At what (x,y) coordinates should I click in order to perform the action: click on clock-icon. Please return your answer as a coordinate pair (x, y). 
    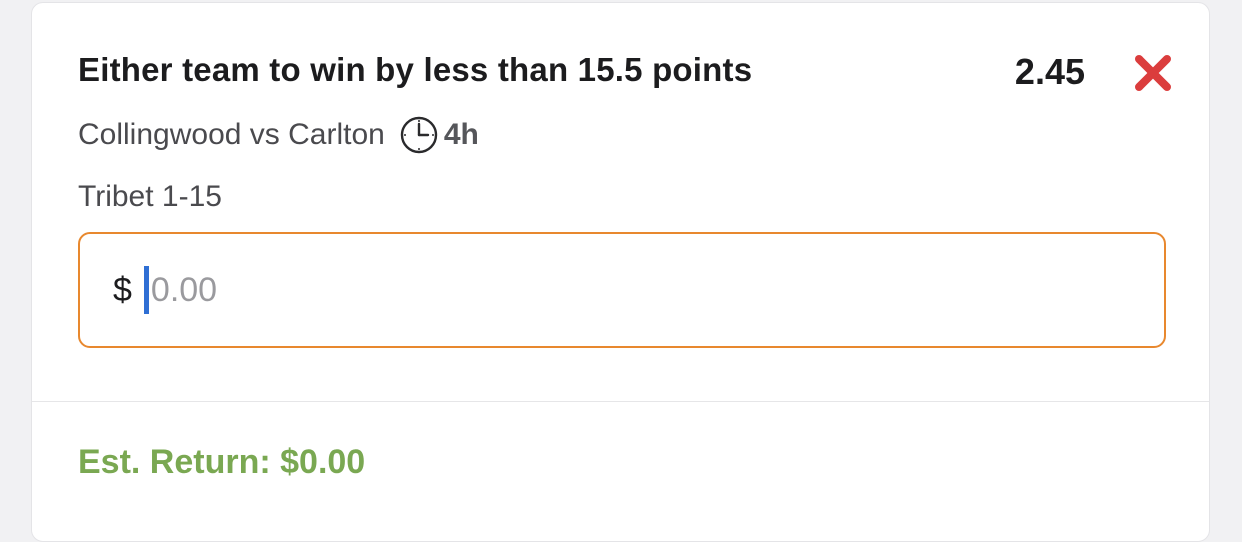
    Looking at the image, I should click on (419, 135).